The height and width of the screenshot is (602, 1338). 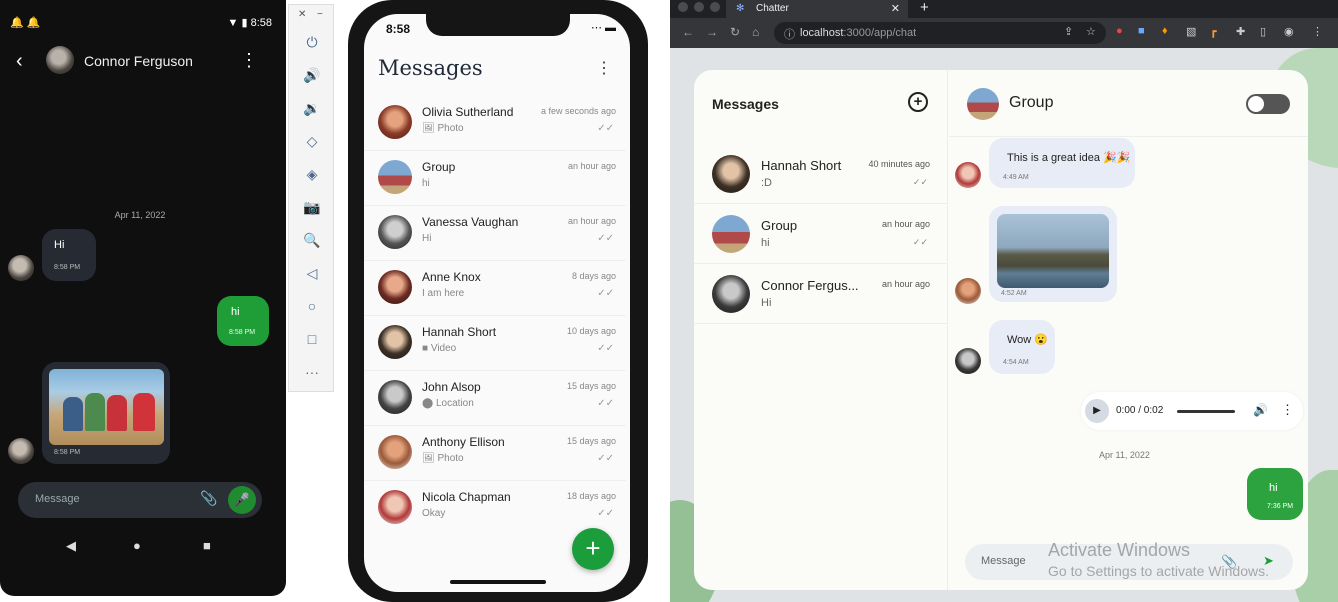 What do you see at coordinates (1268, 104) in the screenshot?
I see `theme-toggle` at bounding box center [1268, 104].